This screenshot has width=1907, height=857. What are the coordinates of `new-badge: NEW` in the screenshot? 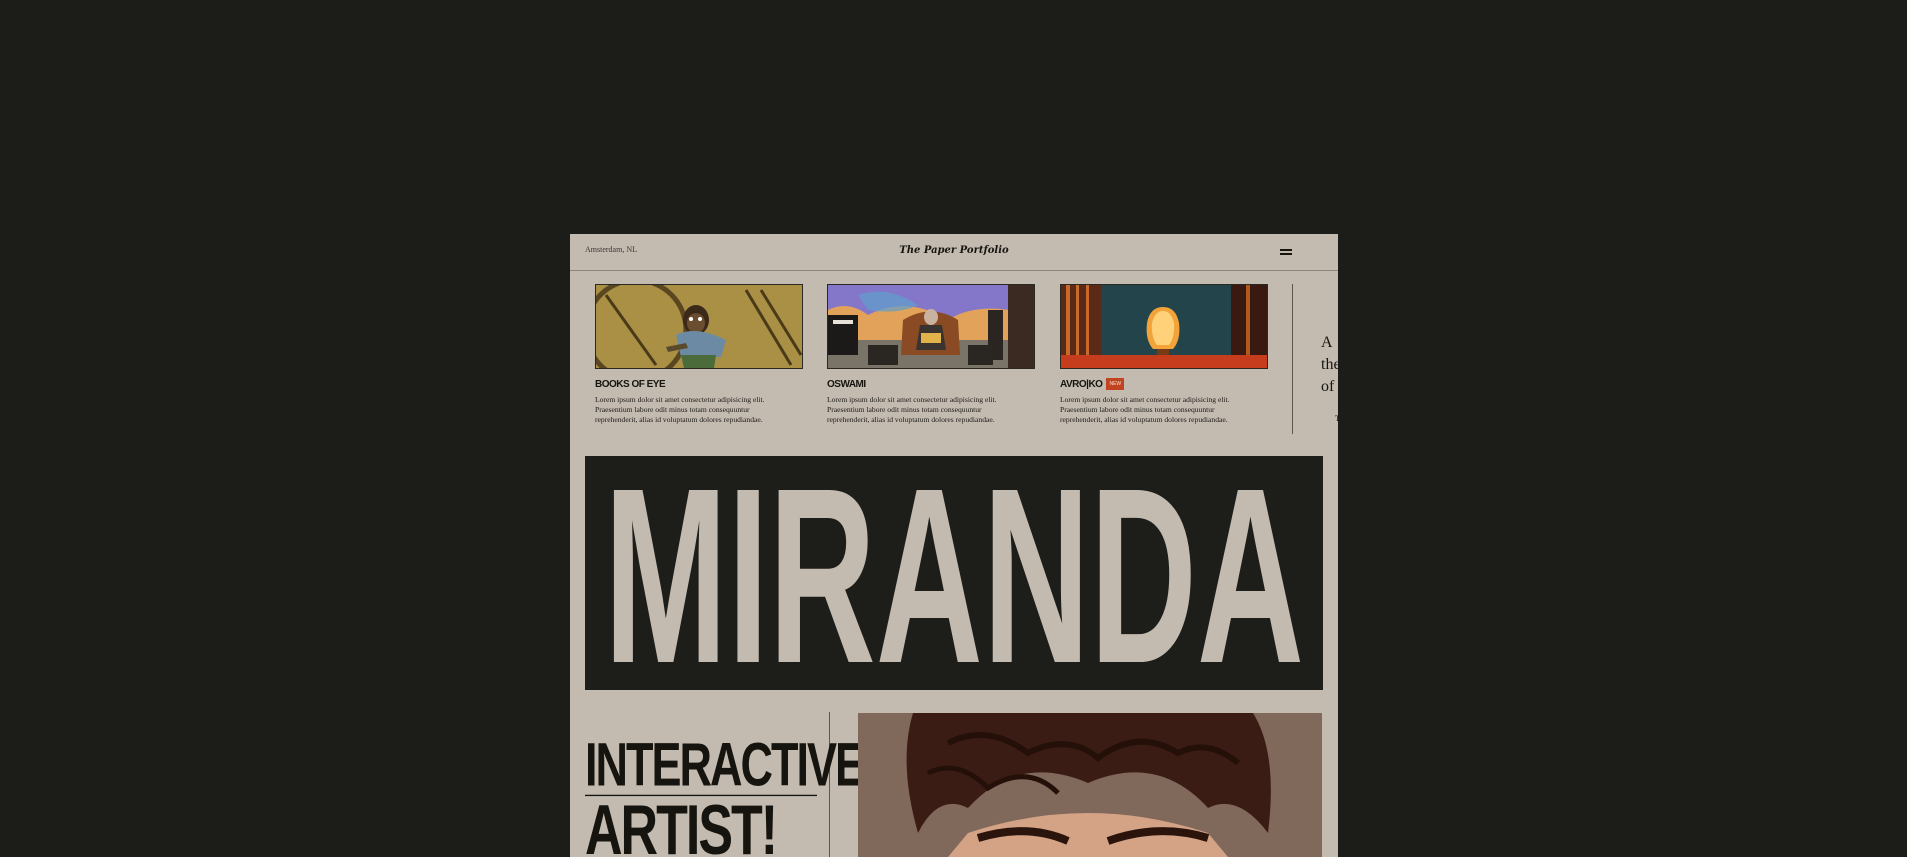 It's located at (1115, 384).